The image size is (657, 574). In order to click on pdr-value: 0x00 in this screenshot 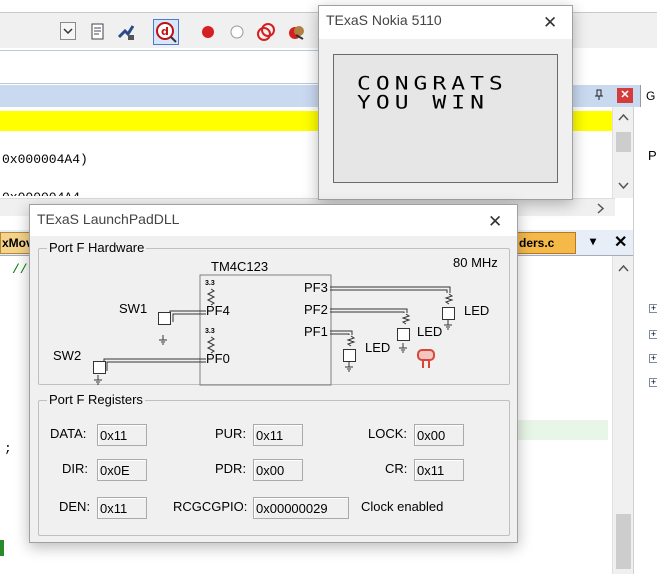, I will do `click(278, 470)`.